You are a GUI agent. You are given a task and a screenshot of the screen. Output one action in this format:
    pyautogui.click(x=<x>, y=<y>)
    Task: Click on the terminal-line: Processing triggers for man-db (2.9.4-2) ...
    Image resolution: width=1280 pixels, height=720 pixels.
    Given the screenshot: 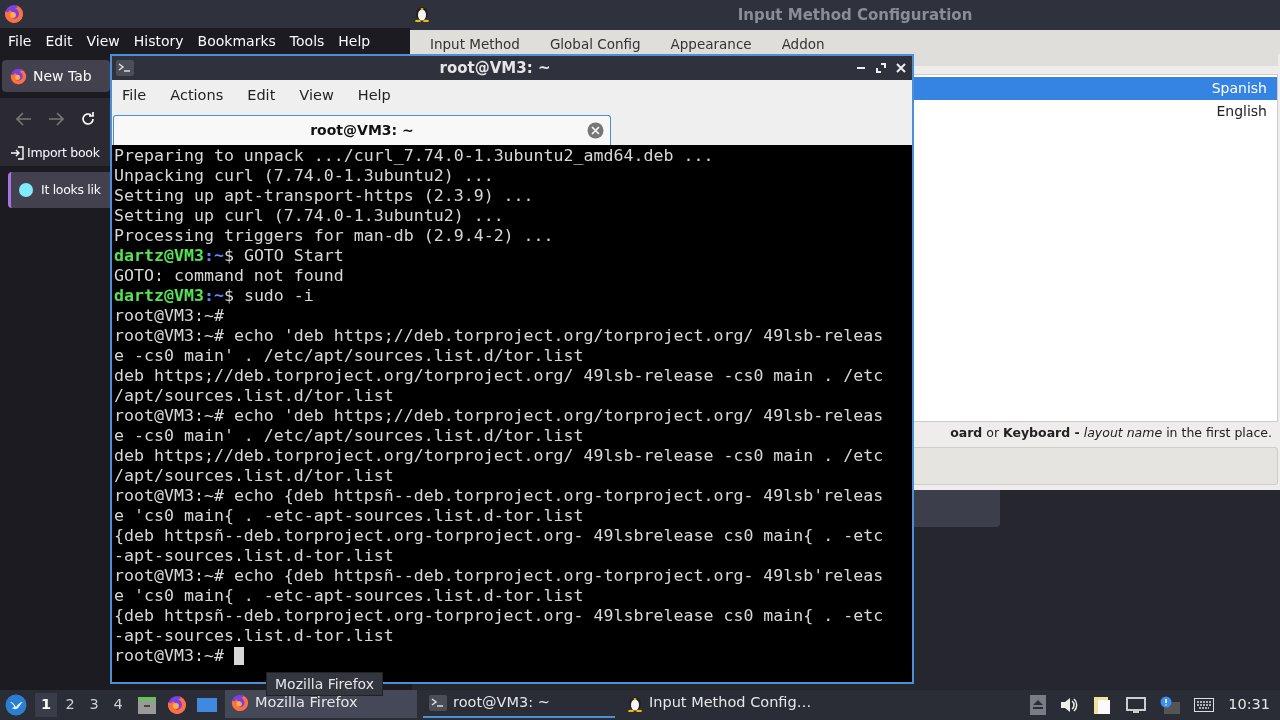 What is the action you would take?
    pyautogui.click(x=334, y=236)
    